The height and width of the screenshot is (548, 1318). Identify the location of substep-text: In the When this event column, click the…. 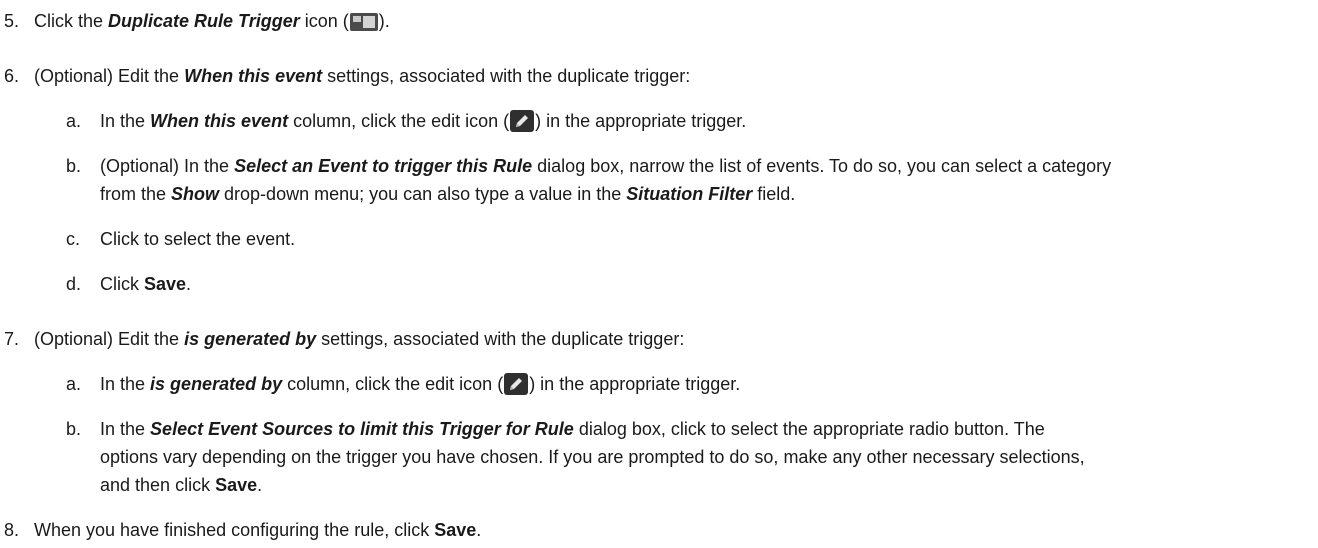
(423, 121).